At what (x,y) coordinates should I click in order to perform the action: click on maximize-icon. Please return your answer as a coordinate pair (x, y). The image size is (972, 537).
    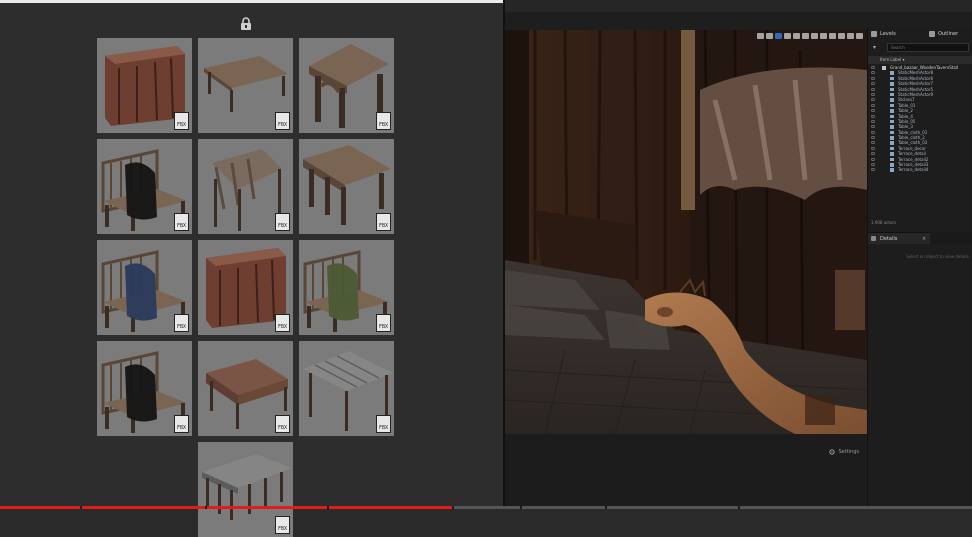
    Looking at the image, I should click on (859, 36).